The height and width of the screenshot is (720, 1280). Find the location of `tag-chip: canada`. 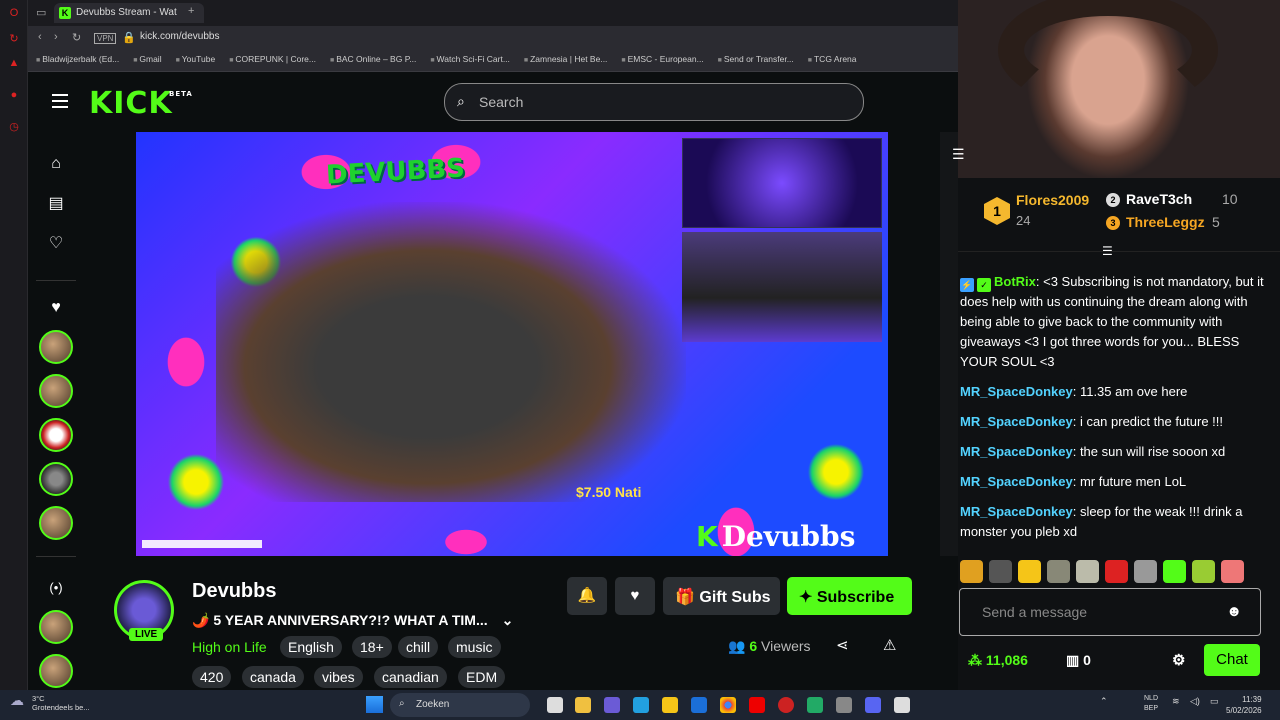

tag-chip: canada is located at coordinates (273, 677).